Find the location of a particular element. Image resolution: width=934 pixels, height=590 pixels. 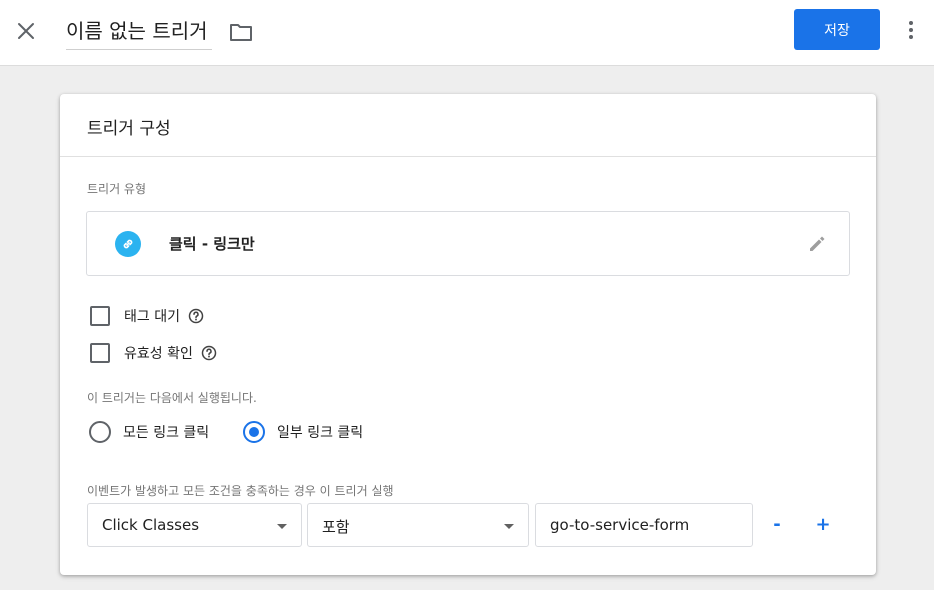

radio-all-link-clicks: 모든 링크 클릭 is located at coordinates (149, 432).